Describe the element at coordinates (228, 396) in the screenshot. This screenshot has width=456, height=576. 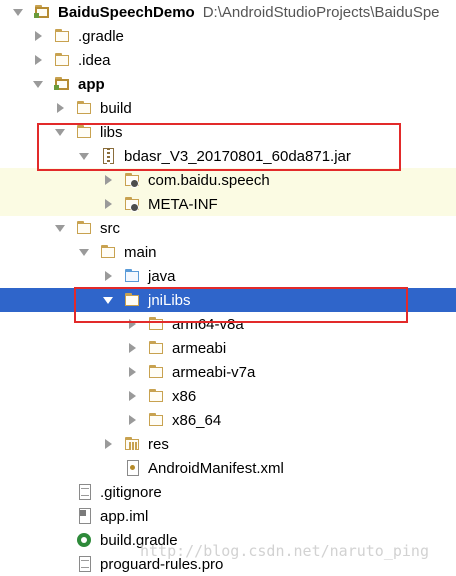
I see `tree-item-x86: x86` at that location.